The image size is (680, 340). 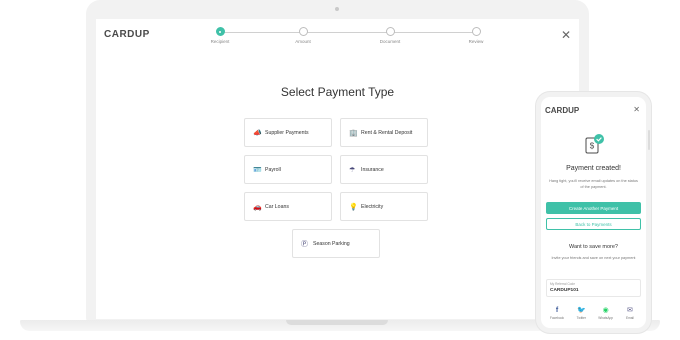 I want to click on payment-type-insurance: ☂ Insurance, so click(x=384, y=169).